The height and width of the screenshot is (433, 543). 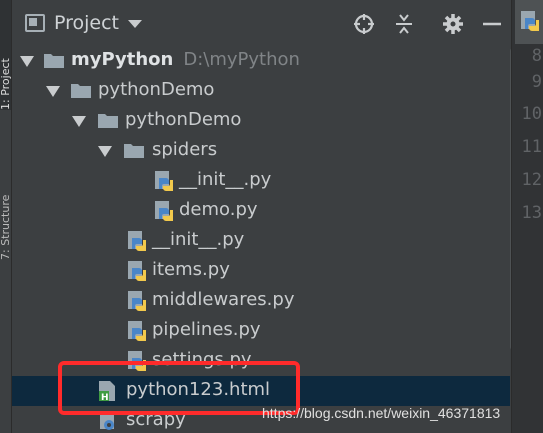 I want to click on tree-item-label: spiders, so click(x=185, y=149).